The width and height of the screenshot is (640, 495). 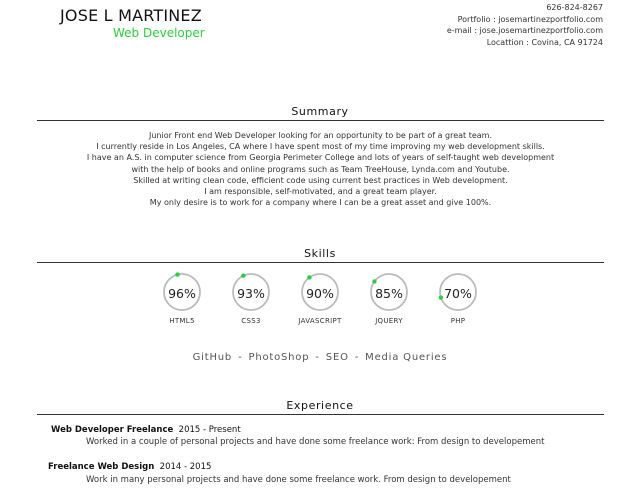 I want to click on candidate-name: JOSE L MARTINEZ, so click(x=131, y=15).